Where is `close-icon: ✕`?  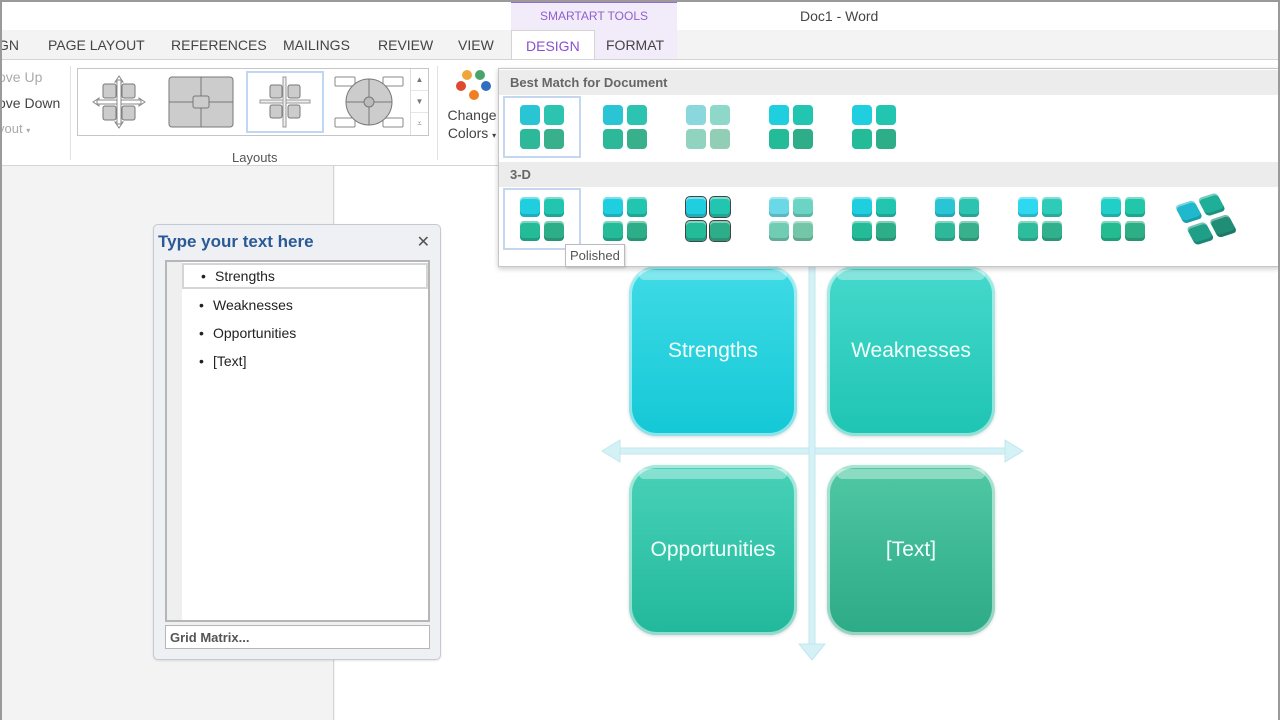
close-icon: ✕ is located at coordinates (423, 242).